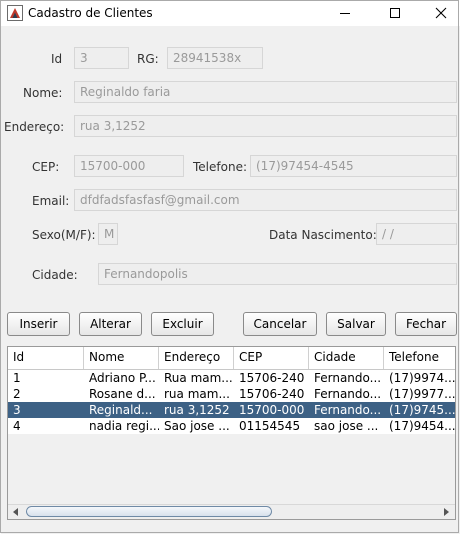 The image size is (461, 535). I want to click on column-header-telefone: Telefone, so click(419, 358).